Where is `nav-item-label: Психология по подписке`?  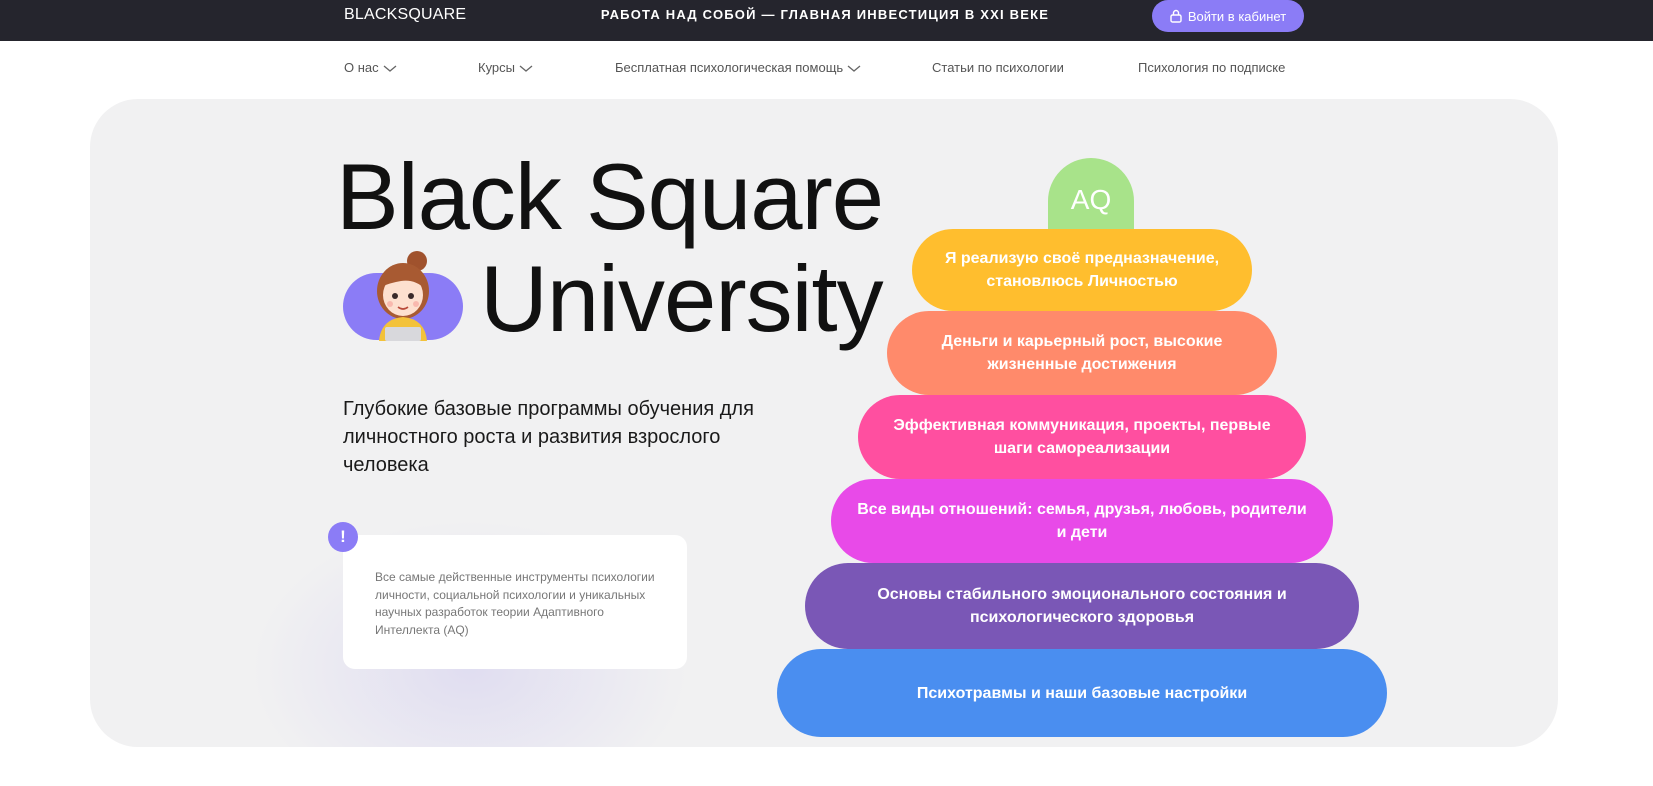 nav-item-label: Психология по подписке is located at coordinates (1212, 67).